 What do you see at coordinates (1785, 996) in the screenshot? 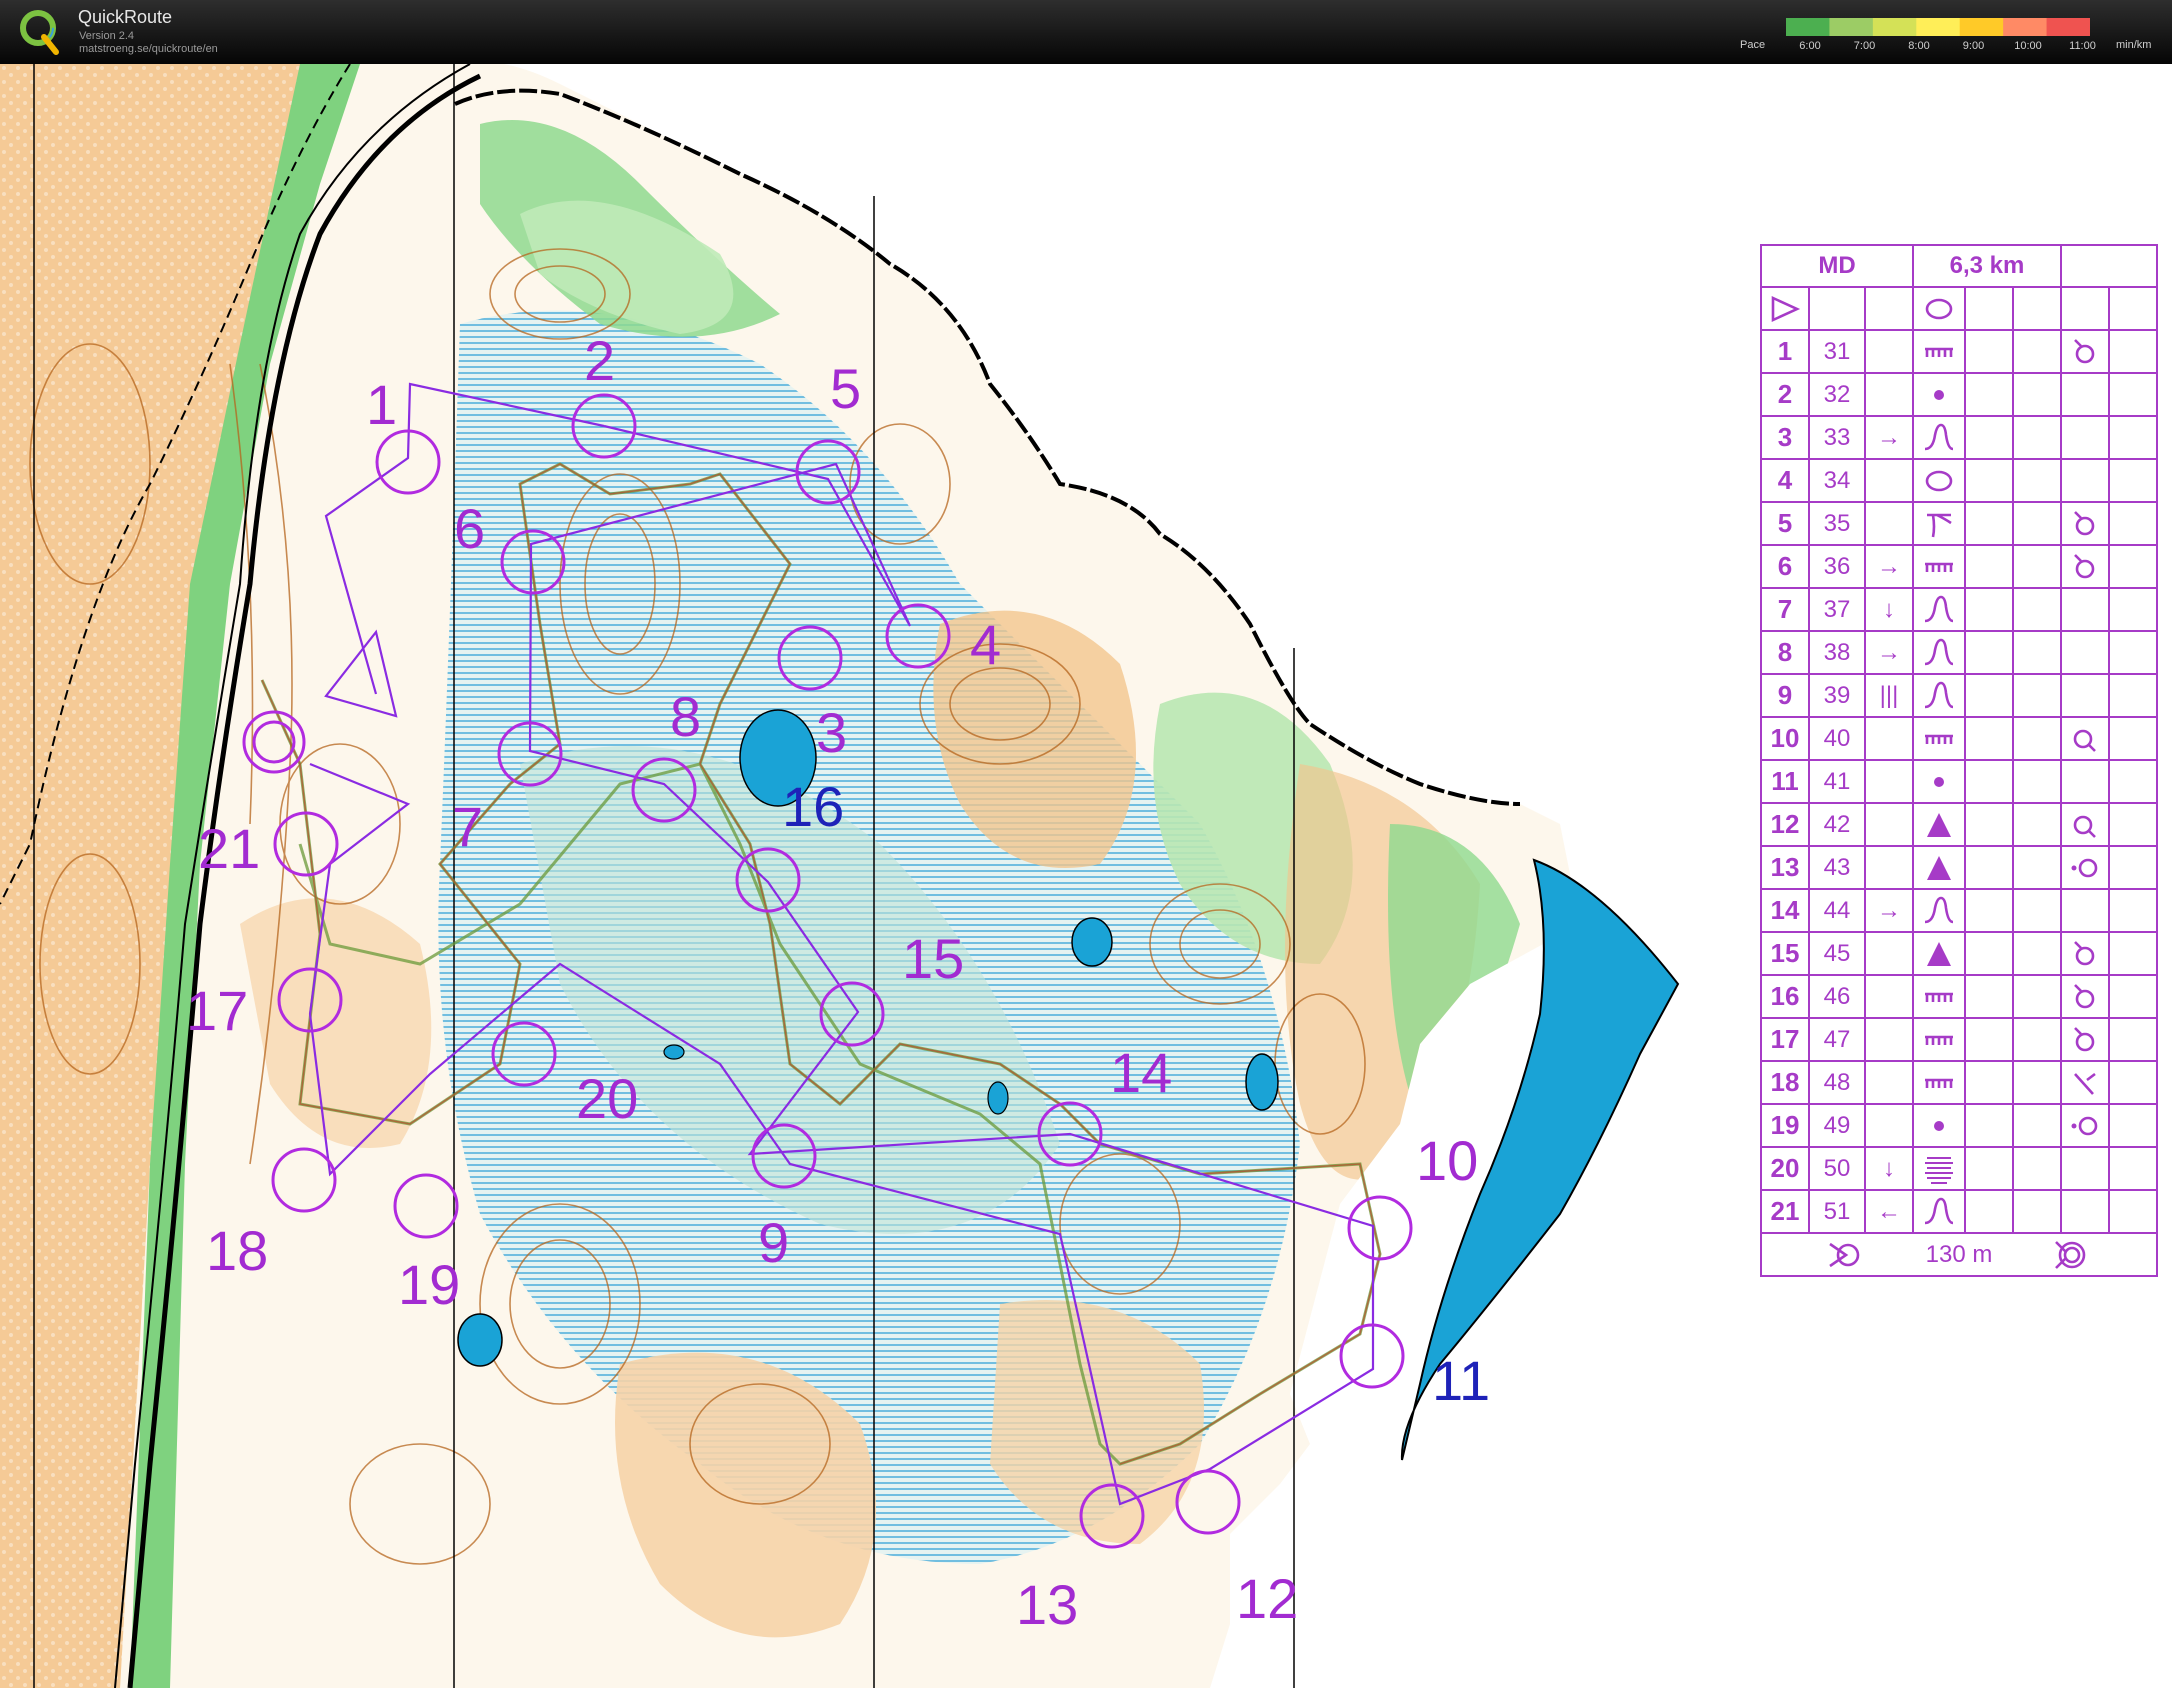
I see `control-number: 16` at bounding box center [1785, 996].